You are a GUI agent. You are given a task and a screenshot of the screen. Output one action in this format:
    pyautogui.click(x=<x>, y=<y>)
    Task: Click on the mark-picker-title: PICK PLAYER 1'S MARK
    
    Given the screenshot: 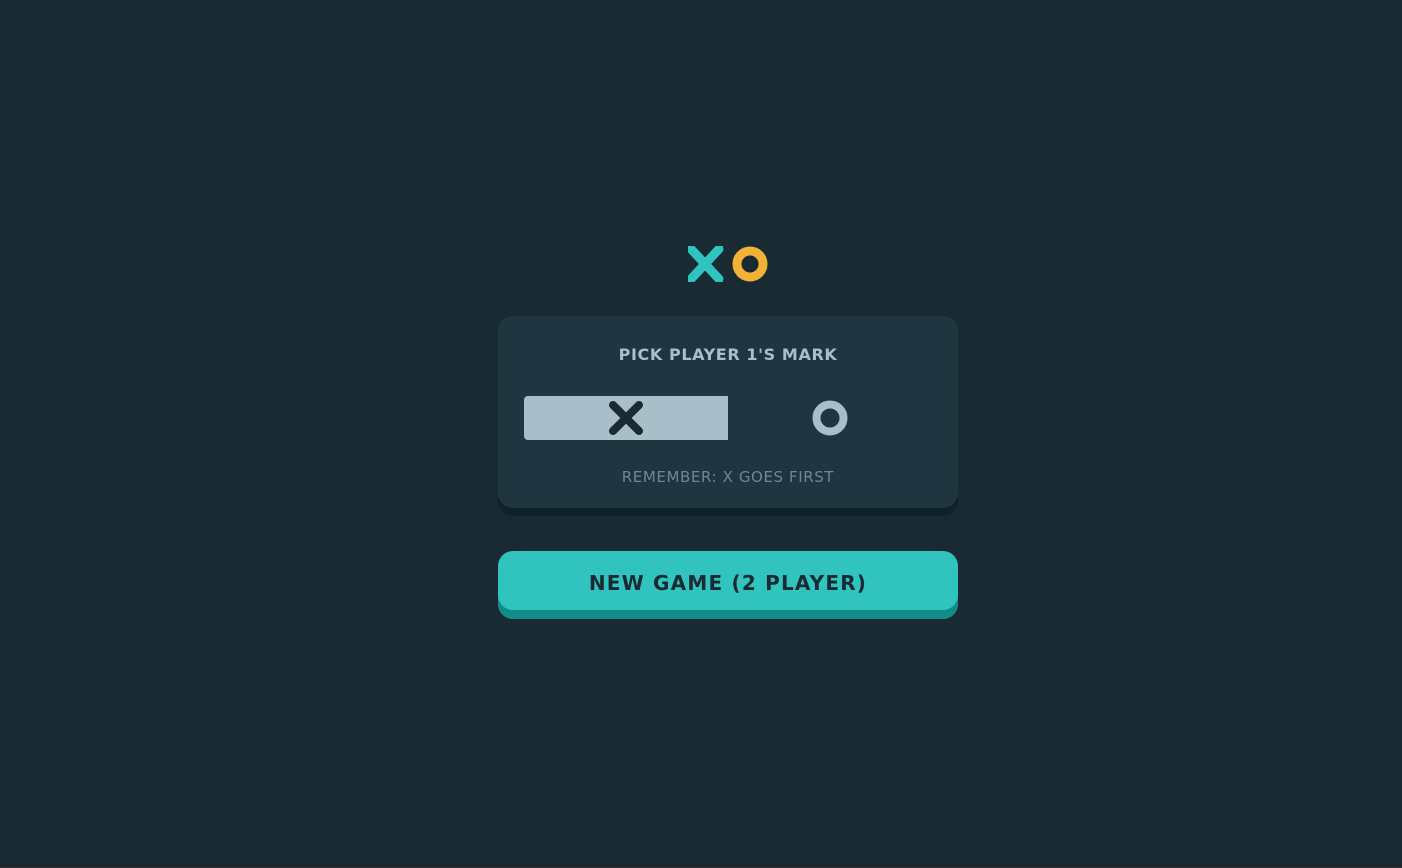 What is the action you would take?
    pyautogui.click(x=728, y=354)
    